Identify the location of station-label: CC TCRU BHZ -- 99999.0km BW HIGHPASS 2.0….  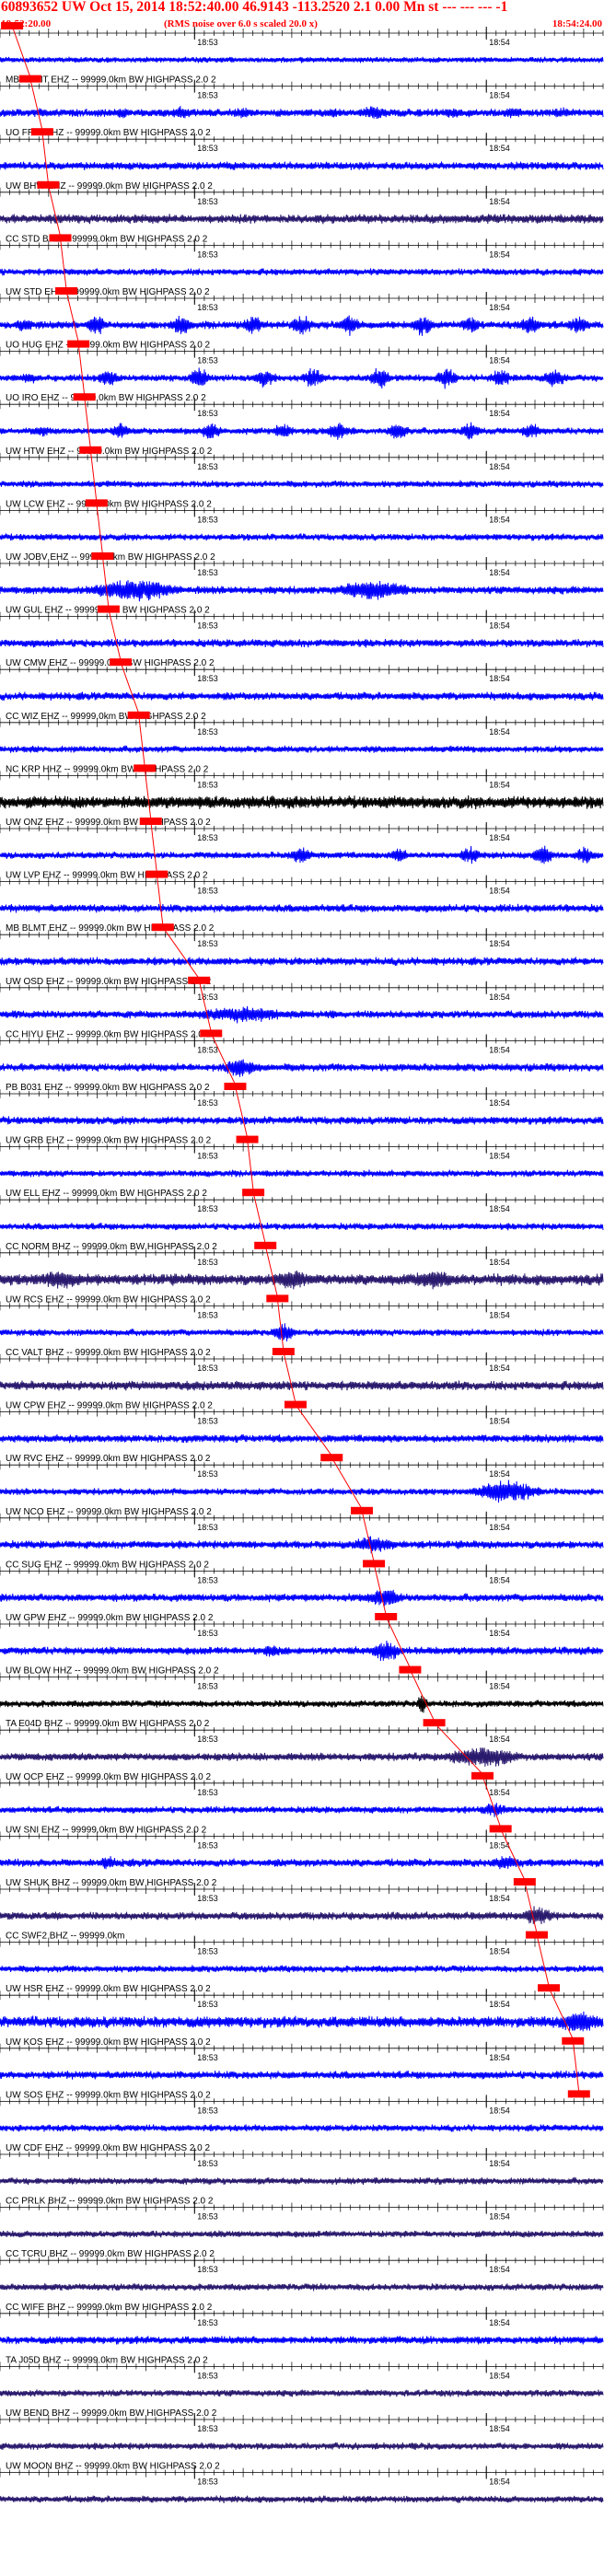
(110, 2254).